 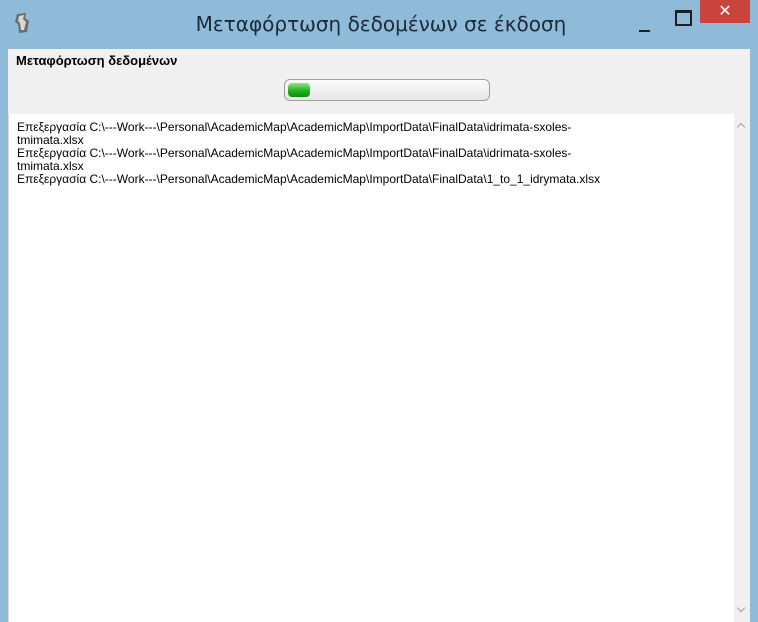 I want to click on title-bar: Μεταφόρτωση δεδομένων σε έκδοση ✕, so click(x=379, y=24).